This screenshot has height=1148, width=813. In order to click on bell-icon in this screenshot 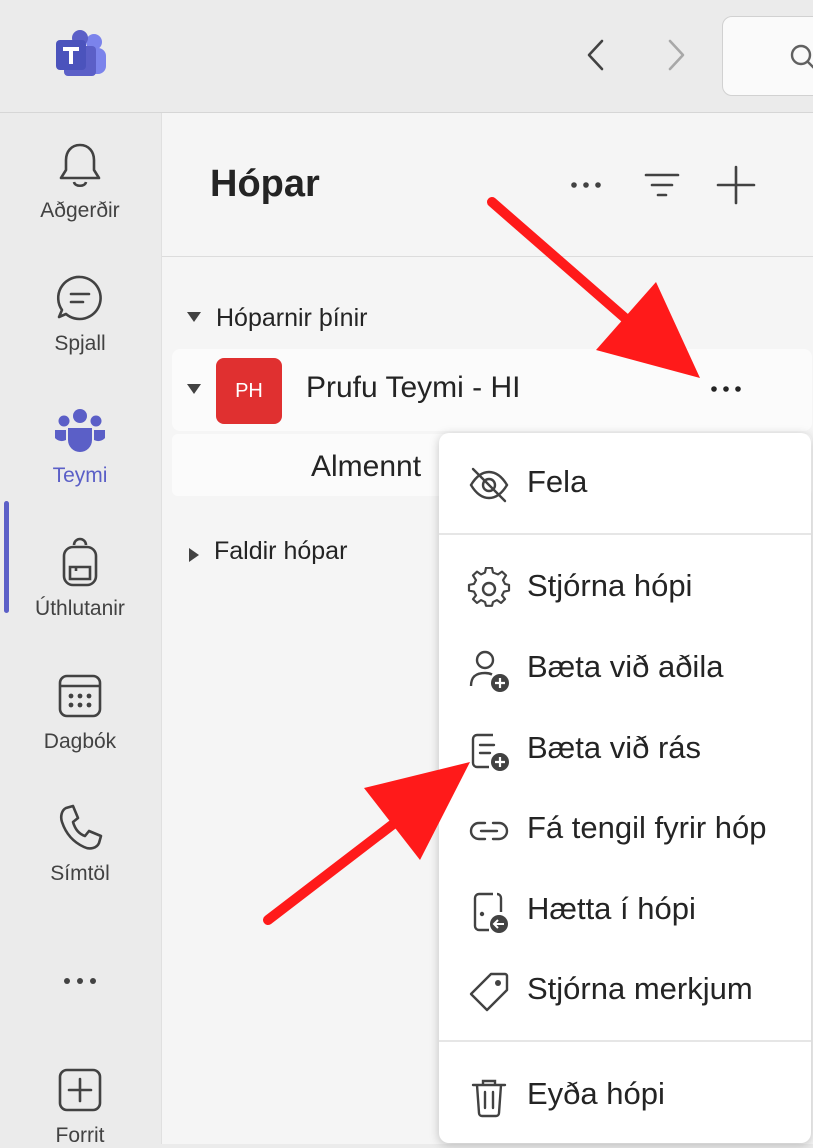, I will do `click(80, 165)`.